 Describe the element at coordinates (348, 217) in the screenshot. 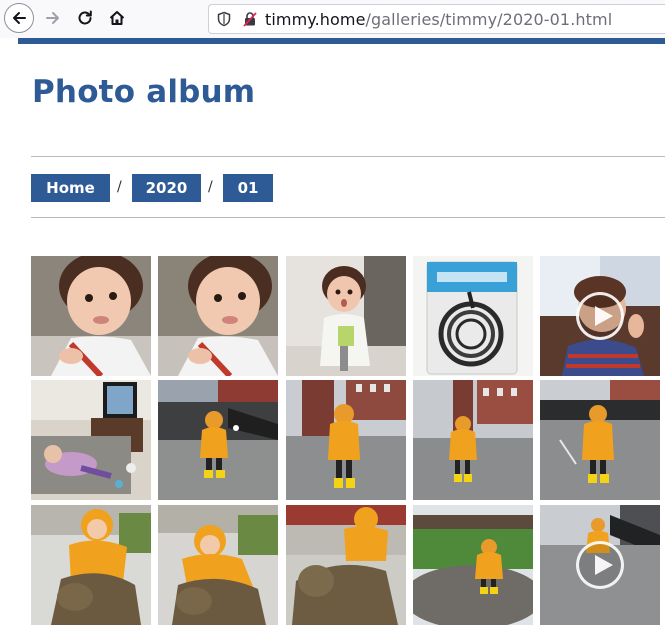

I see `divider-bottom` at that location.